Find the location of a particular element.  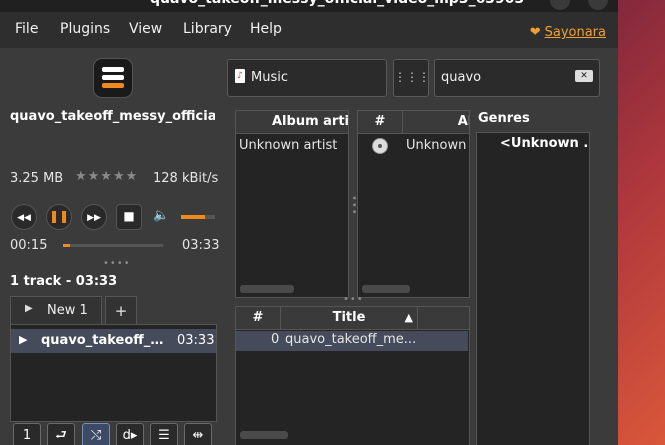

album-number-header: # is located at coordinates (380, 122).